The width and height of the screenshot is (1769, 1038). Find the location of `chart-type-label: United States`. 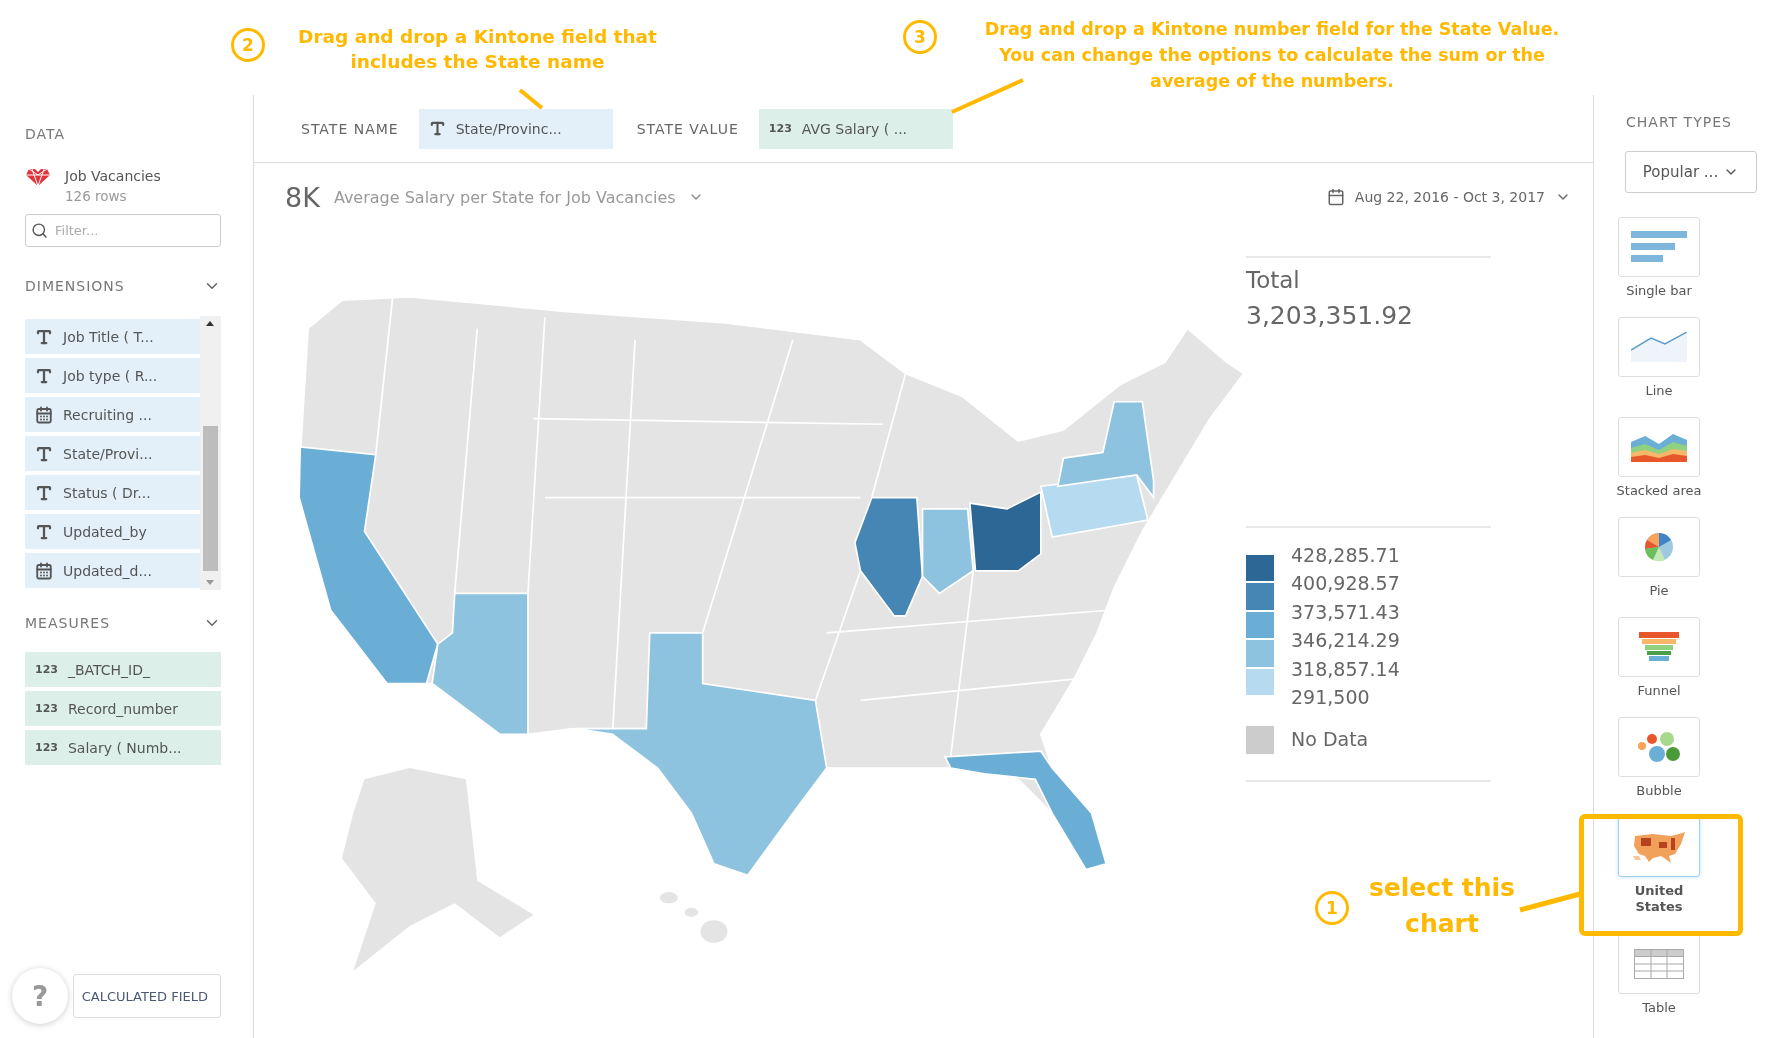

chart-type-label: United States is located at coordinates (1659, 899).